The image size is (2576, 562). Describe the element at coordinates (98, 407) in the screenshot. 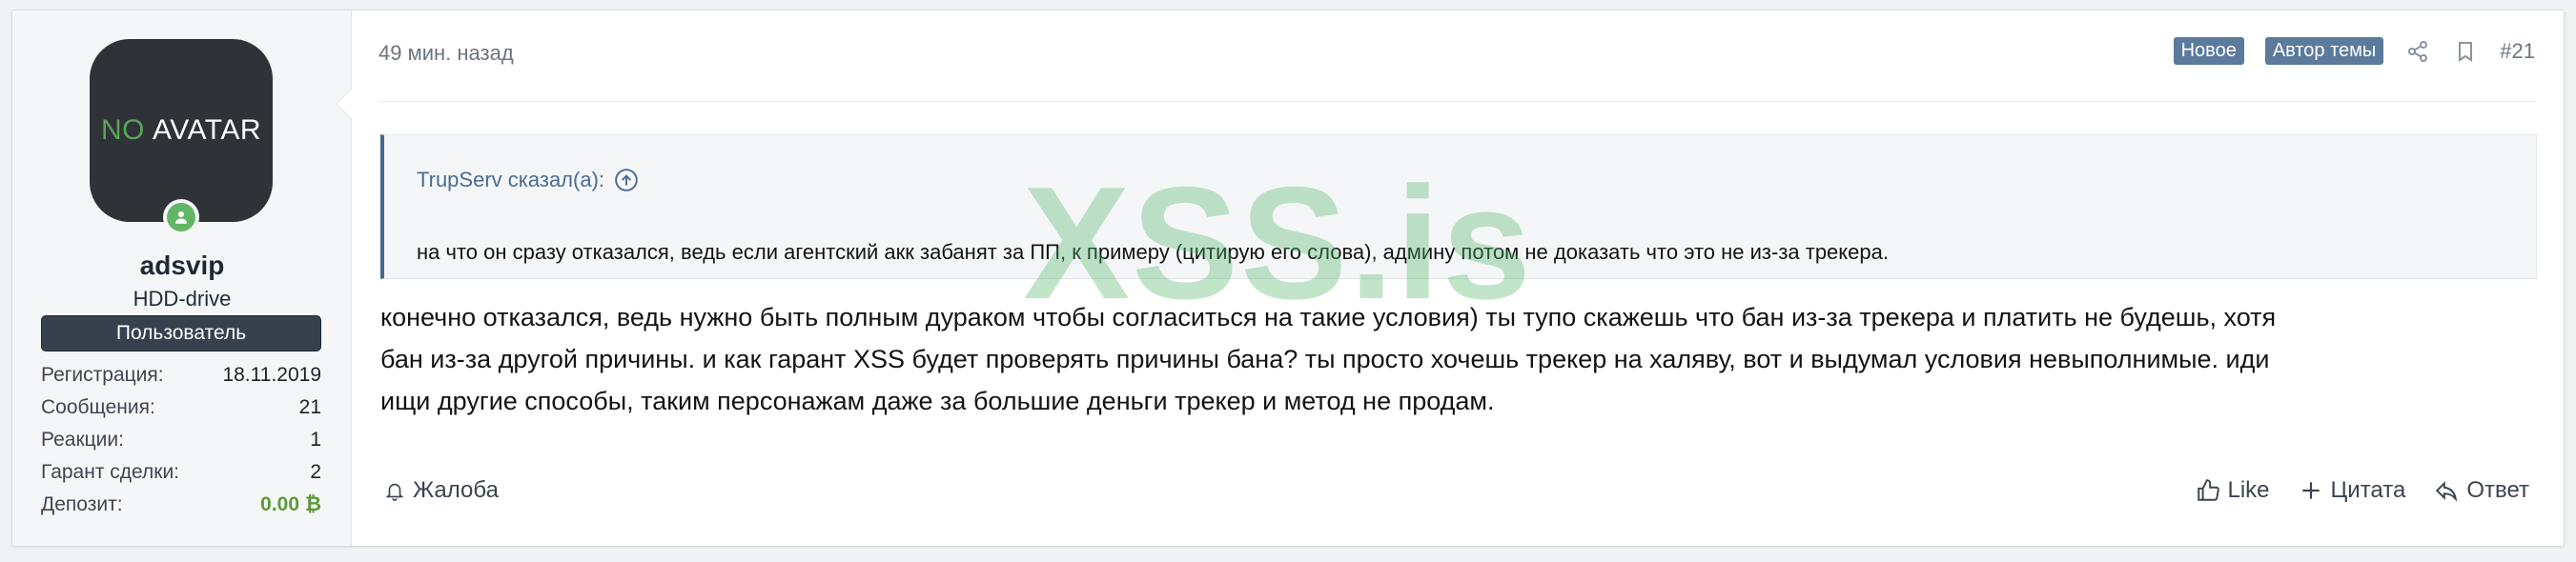

I see `stat-label: Сообщения:` at that location.